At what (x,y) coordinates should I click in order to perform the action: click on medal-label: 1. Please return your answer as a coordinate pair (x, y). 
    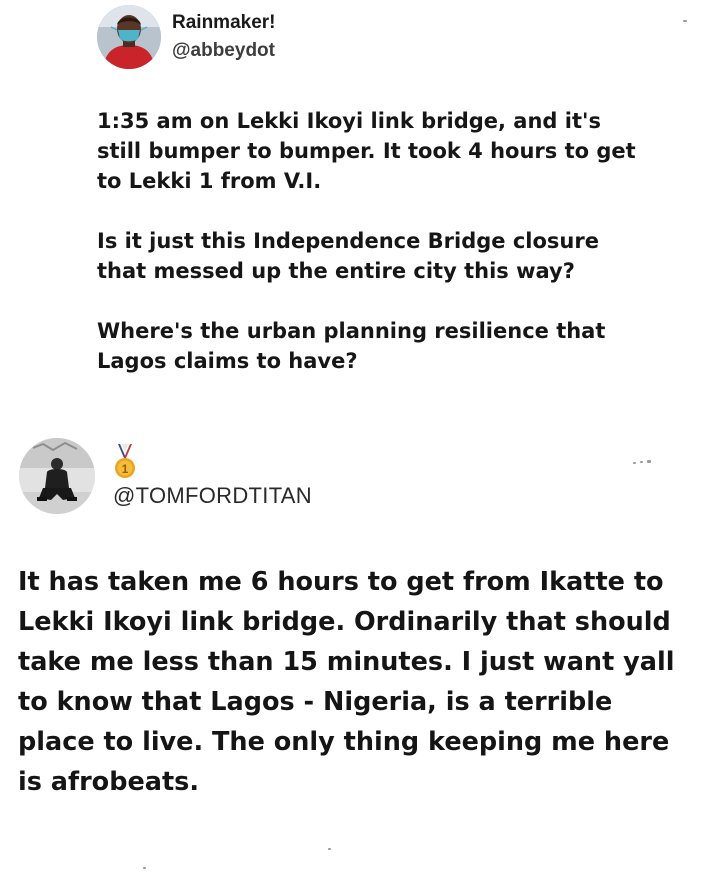
    Looking at the image, I should click on (125, 469).